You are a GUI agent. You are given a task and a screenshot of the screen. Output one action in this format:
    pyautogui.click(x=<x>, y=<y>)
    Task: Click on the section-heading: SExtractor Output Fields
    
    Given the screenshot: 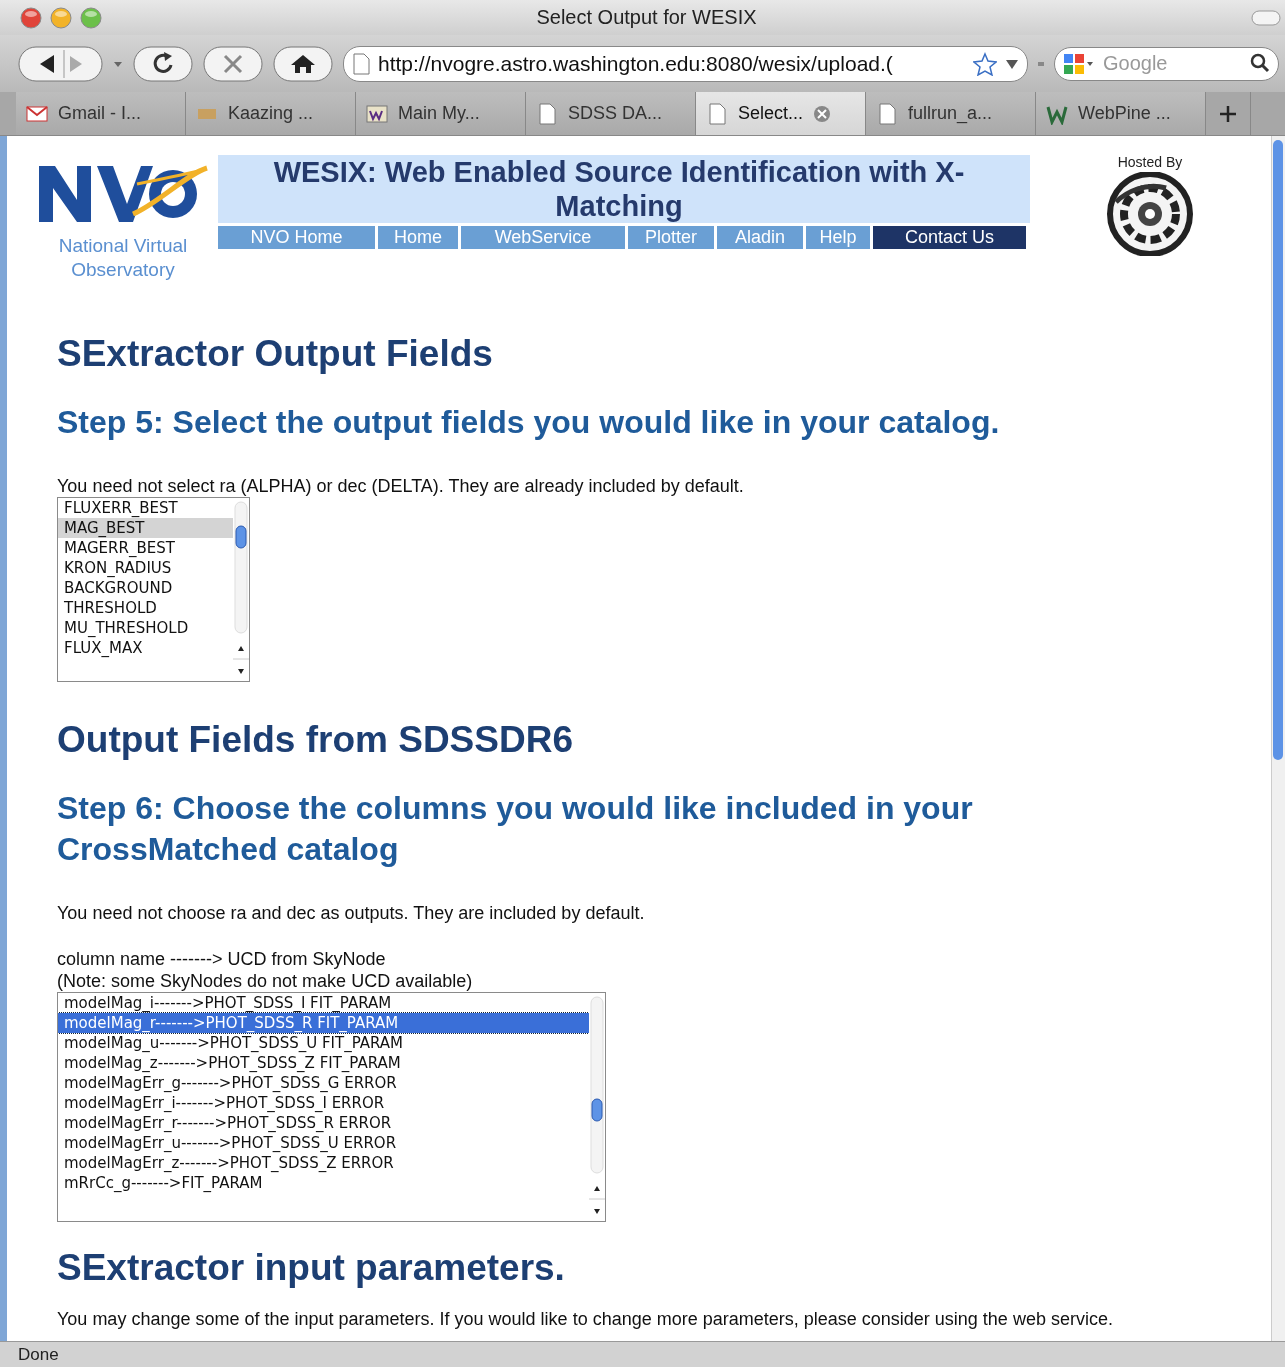 What is the action you would take?
    pyautogui.click(x=275, y=354)
    